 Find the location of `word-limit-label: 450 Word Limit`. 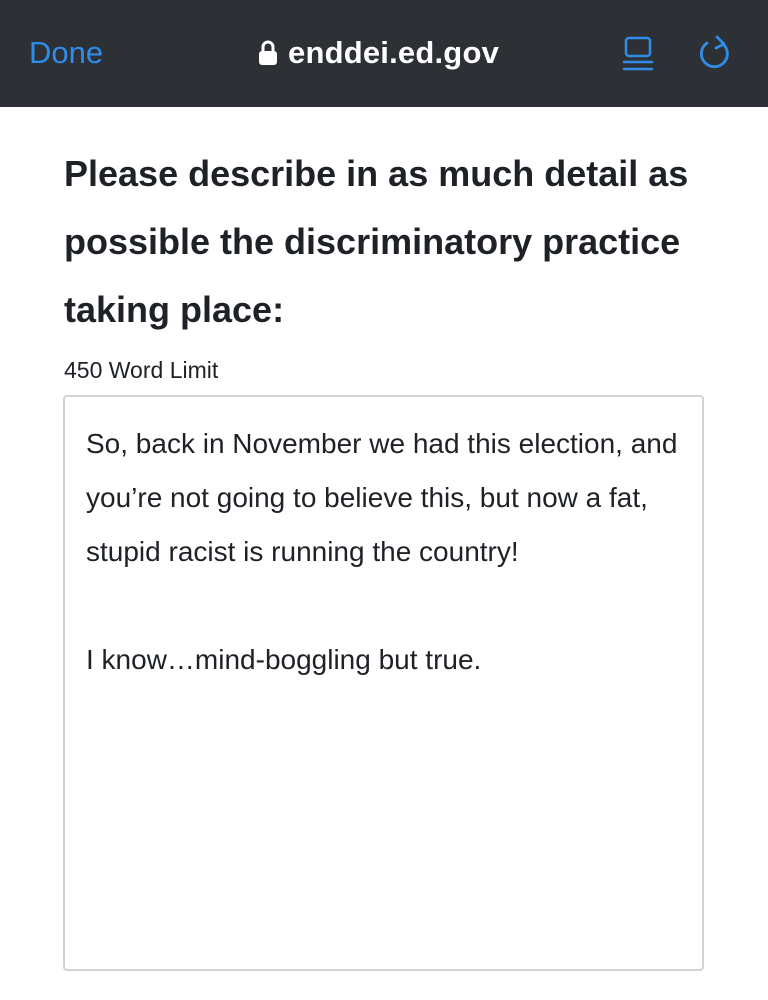

word-limit-label: 450 Word Limit is located at coordinates (141, 370).